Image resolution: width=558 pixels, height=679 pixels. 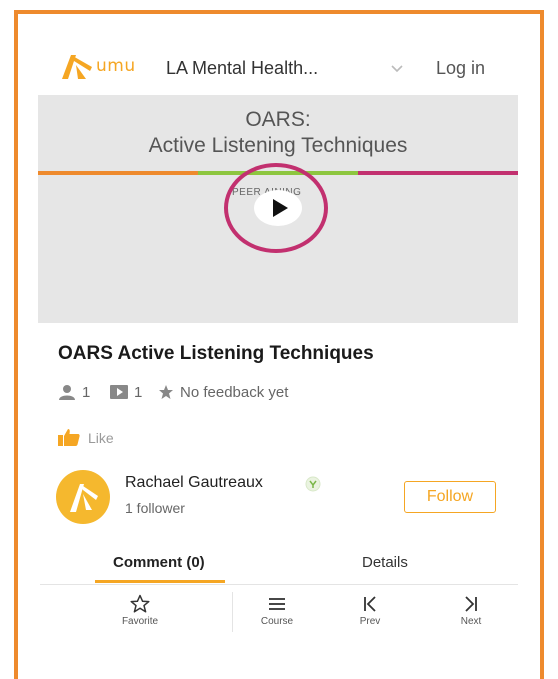 What do you see at coordinates (278, 145) in the screenshot?
I see `video-title-line-2: Active Listening Techniques` at bounding box center [278, 145].